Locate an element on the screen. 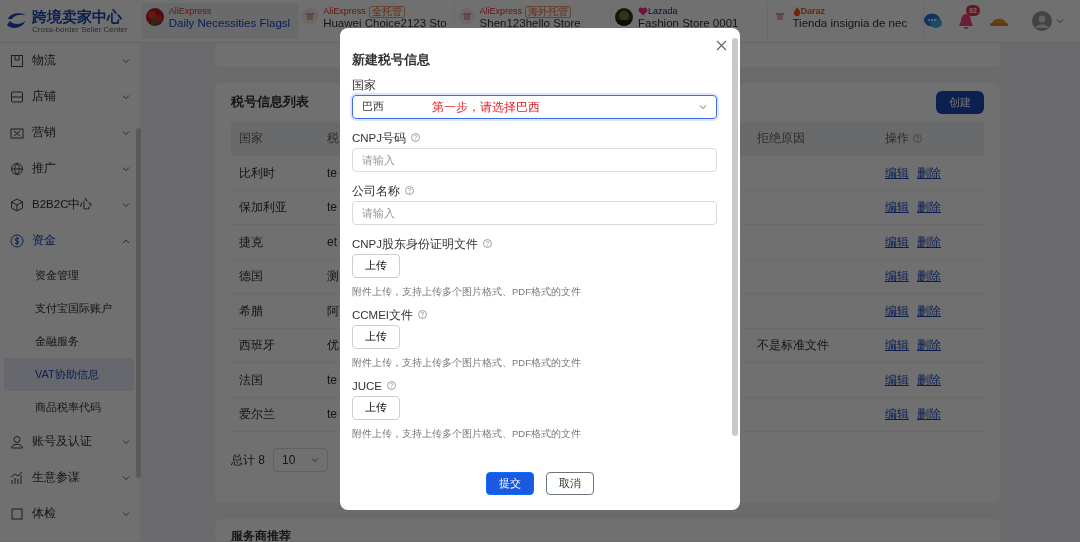 The image size is (1080, 542). dollar-icon is located at coordinates (17, 241).